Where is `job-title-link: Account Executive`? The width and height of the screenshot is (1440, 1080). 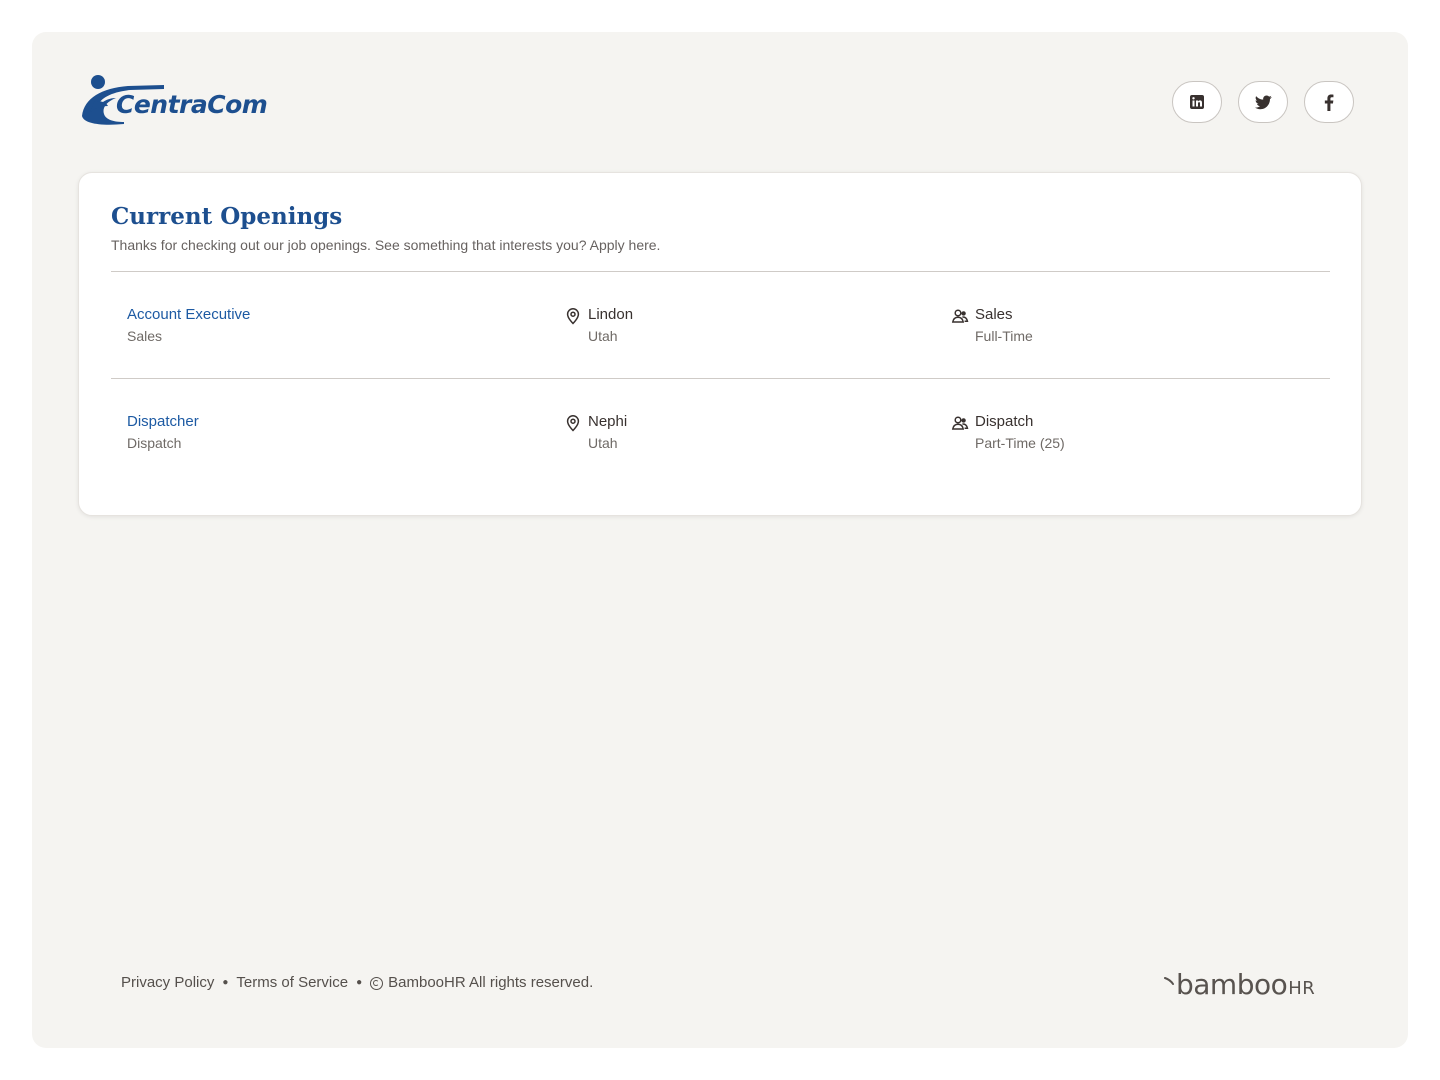
job-title-link: Account Executive is located at coordinates (188, 315).